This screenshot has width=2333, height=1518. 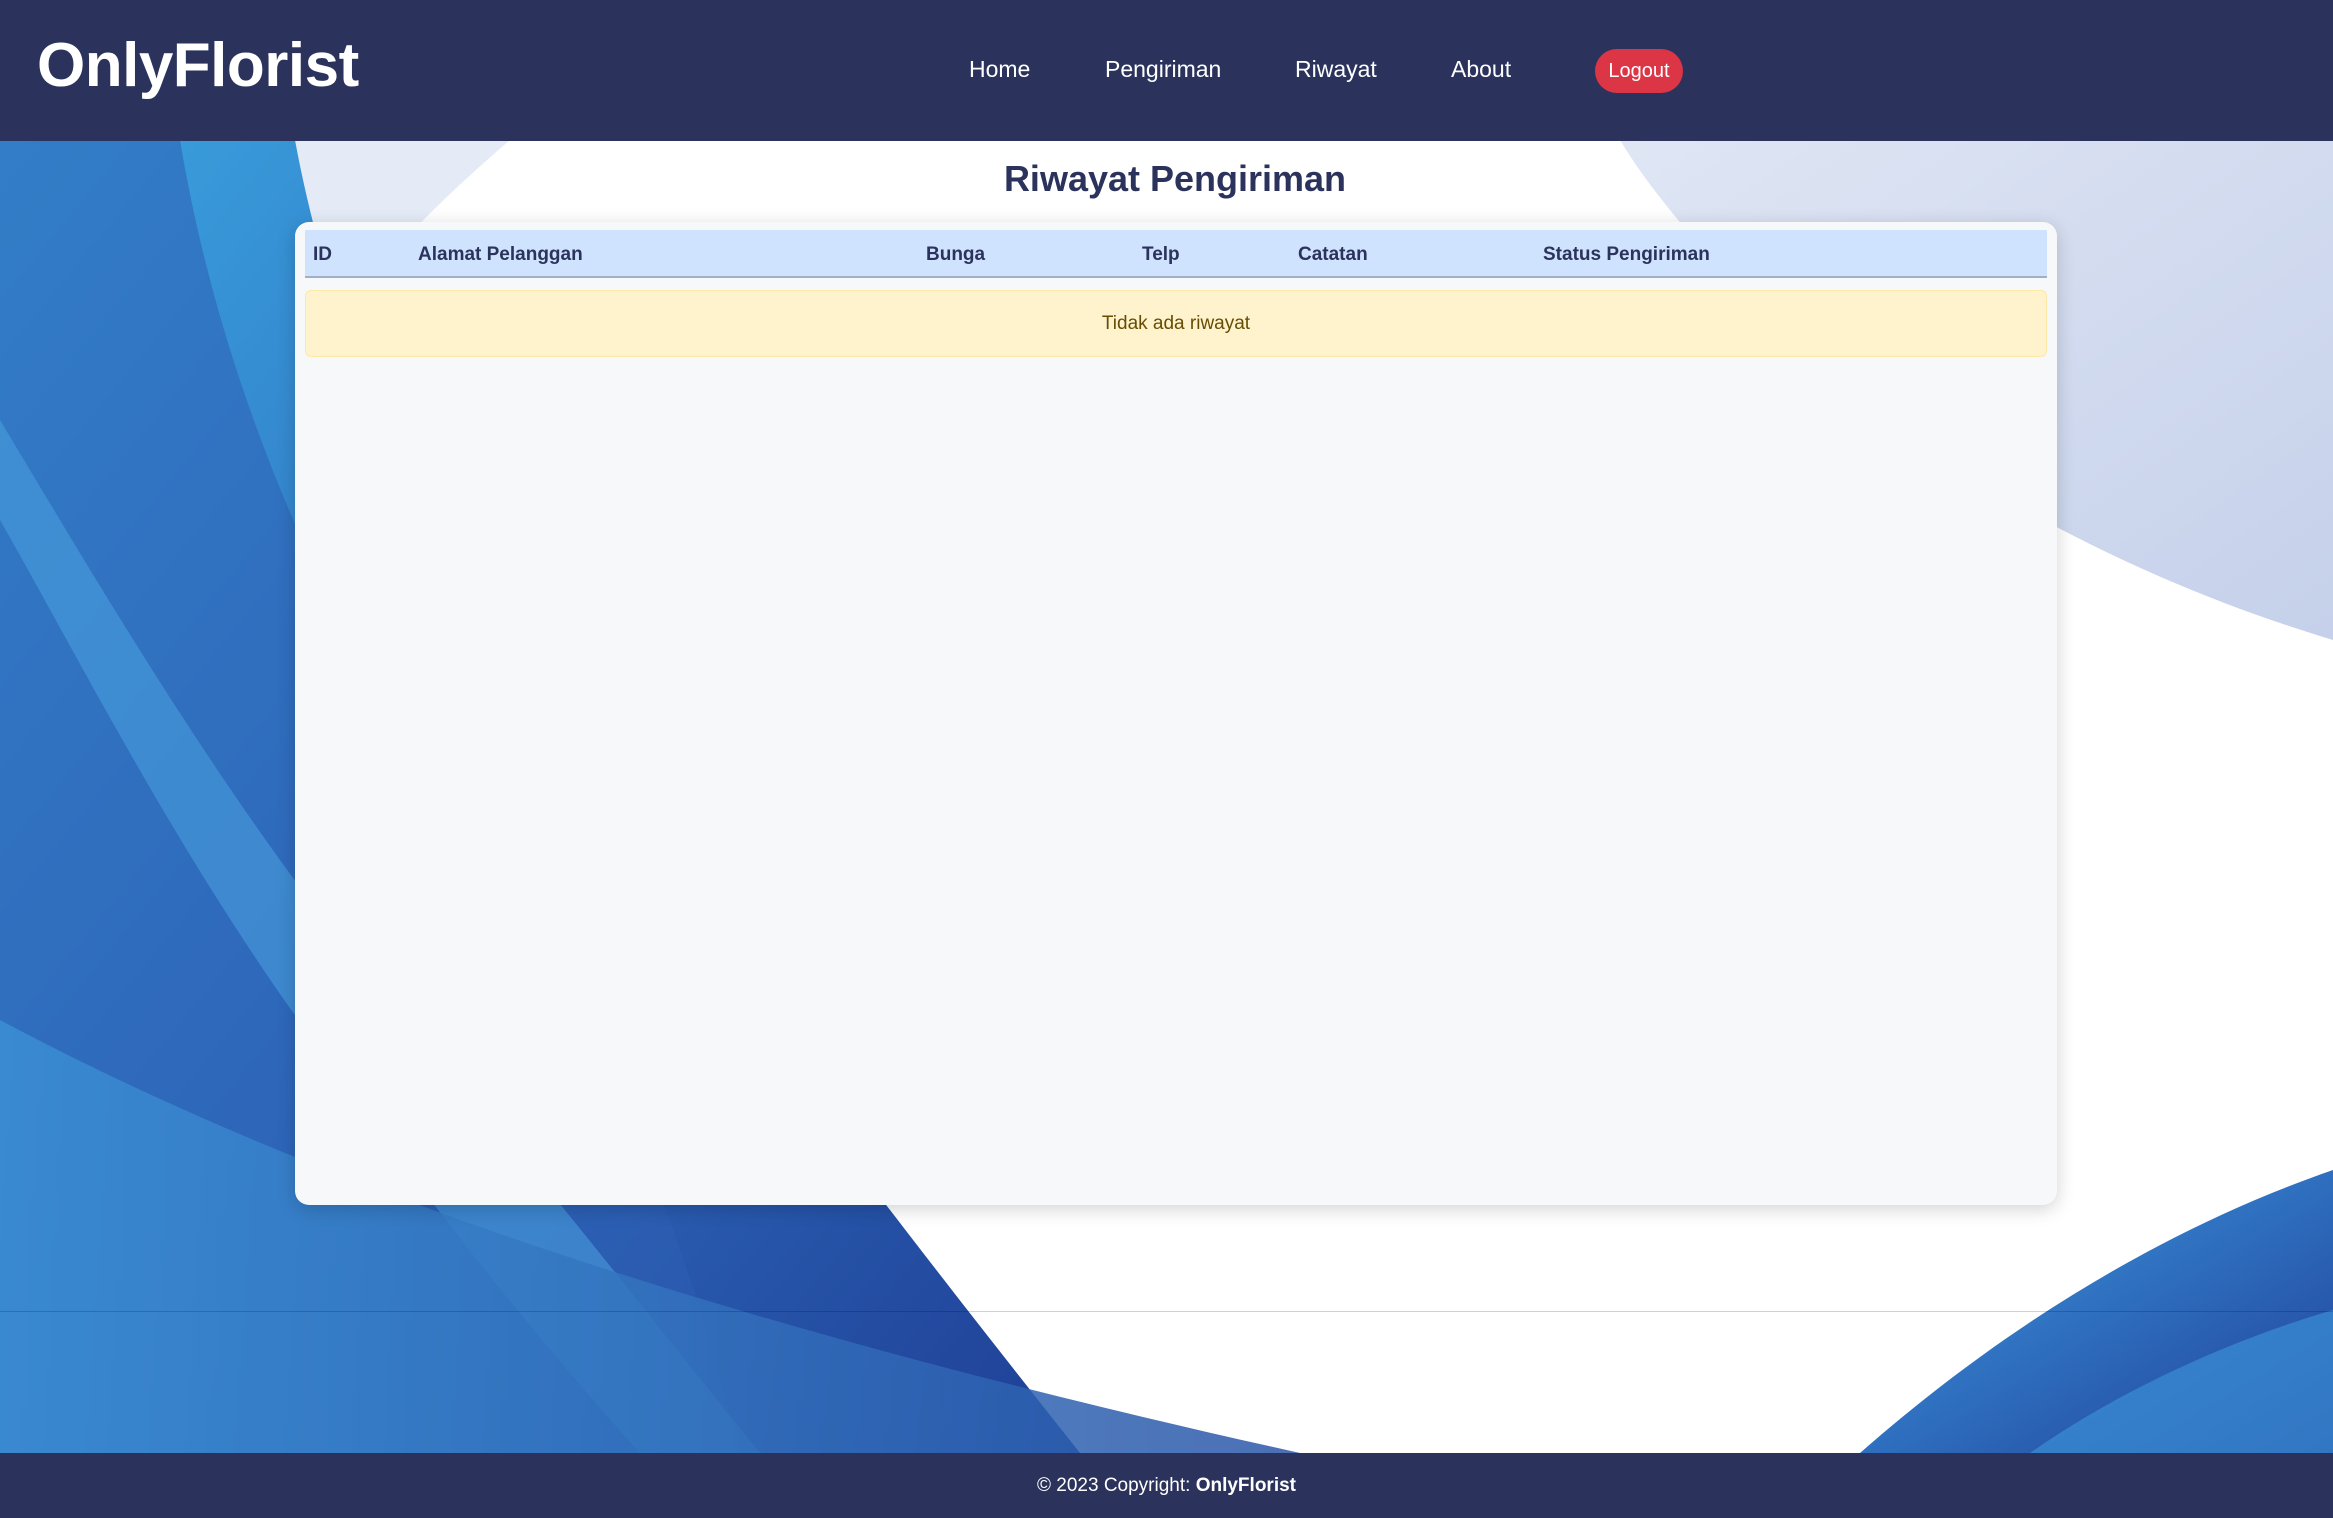 I want to click on footer: © 2023 Copyright: OnlyFlorist, so click(x=1166, y=1485).